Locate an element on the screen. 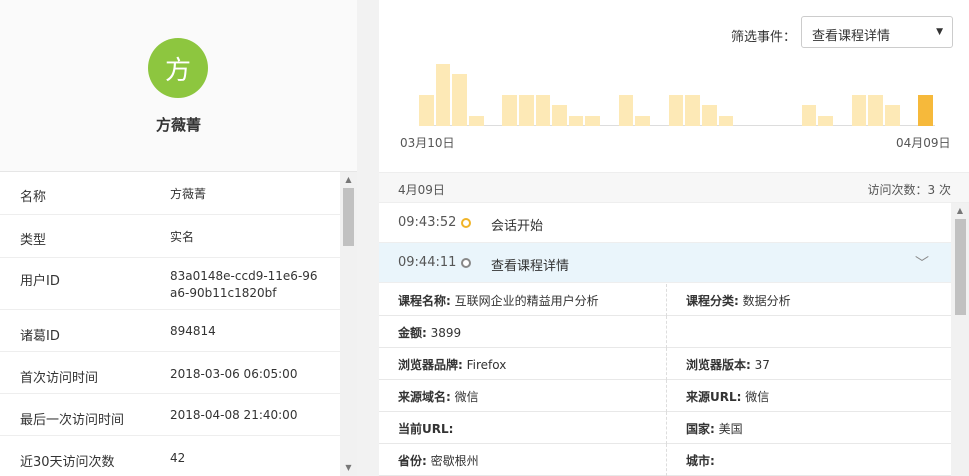 This screenshot has width=969, height=476. event-name: 查看课程详情 is located at coordinates (530, 266).